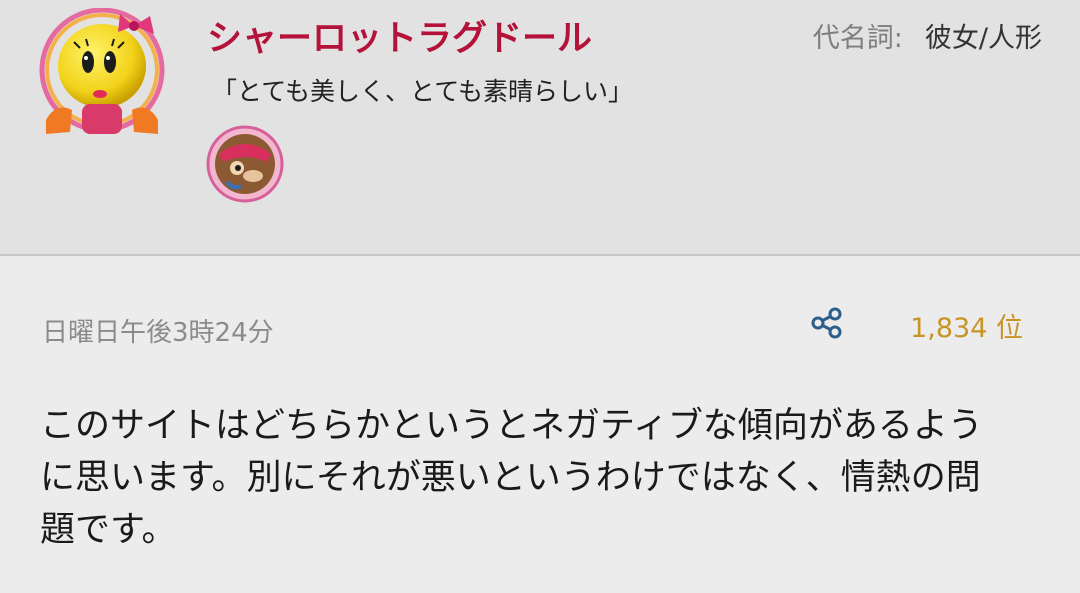 The height and width of the screenshot is (593, 1080). I want to click on character-badge-icon, so click(245, 164).